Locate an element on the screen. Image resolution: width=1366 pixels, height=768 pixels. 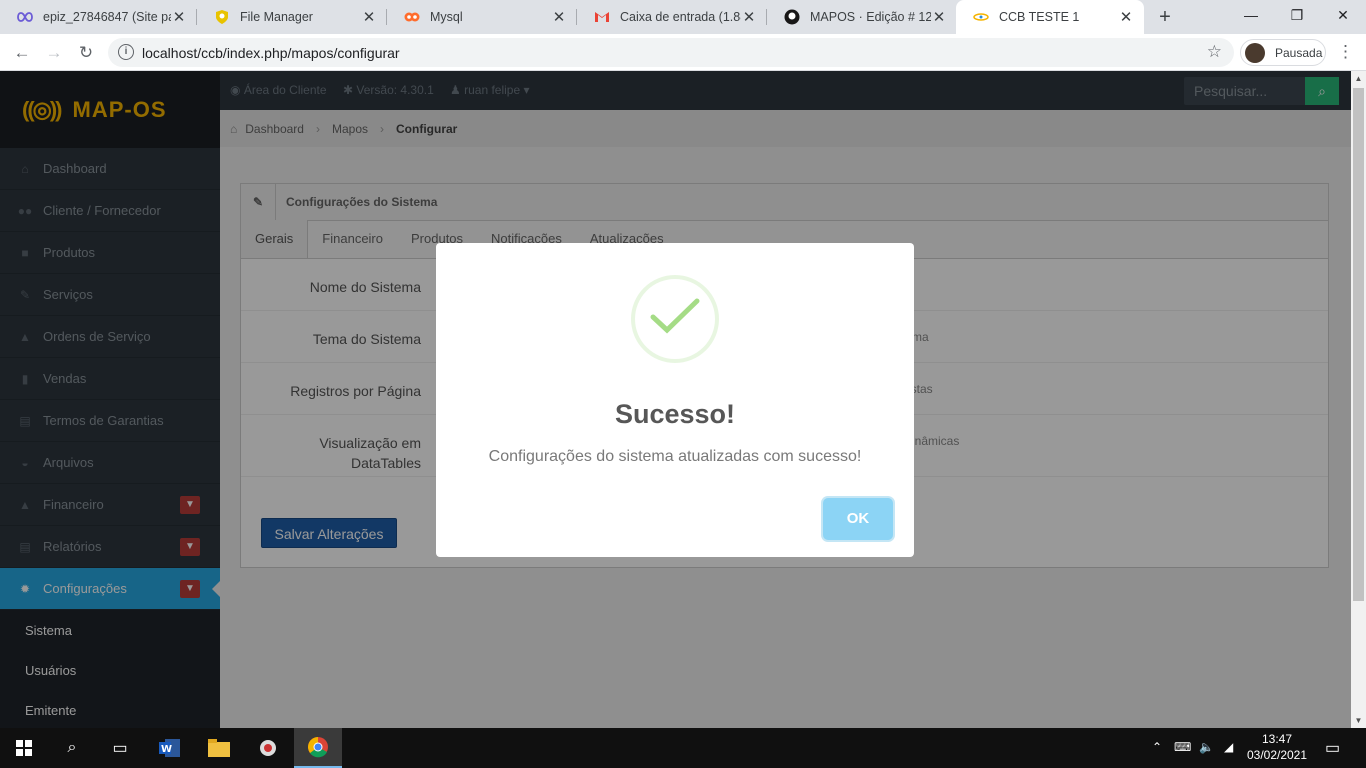
menu-kebab-icon: ⋮ is located at coordinates (1345, 52).